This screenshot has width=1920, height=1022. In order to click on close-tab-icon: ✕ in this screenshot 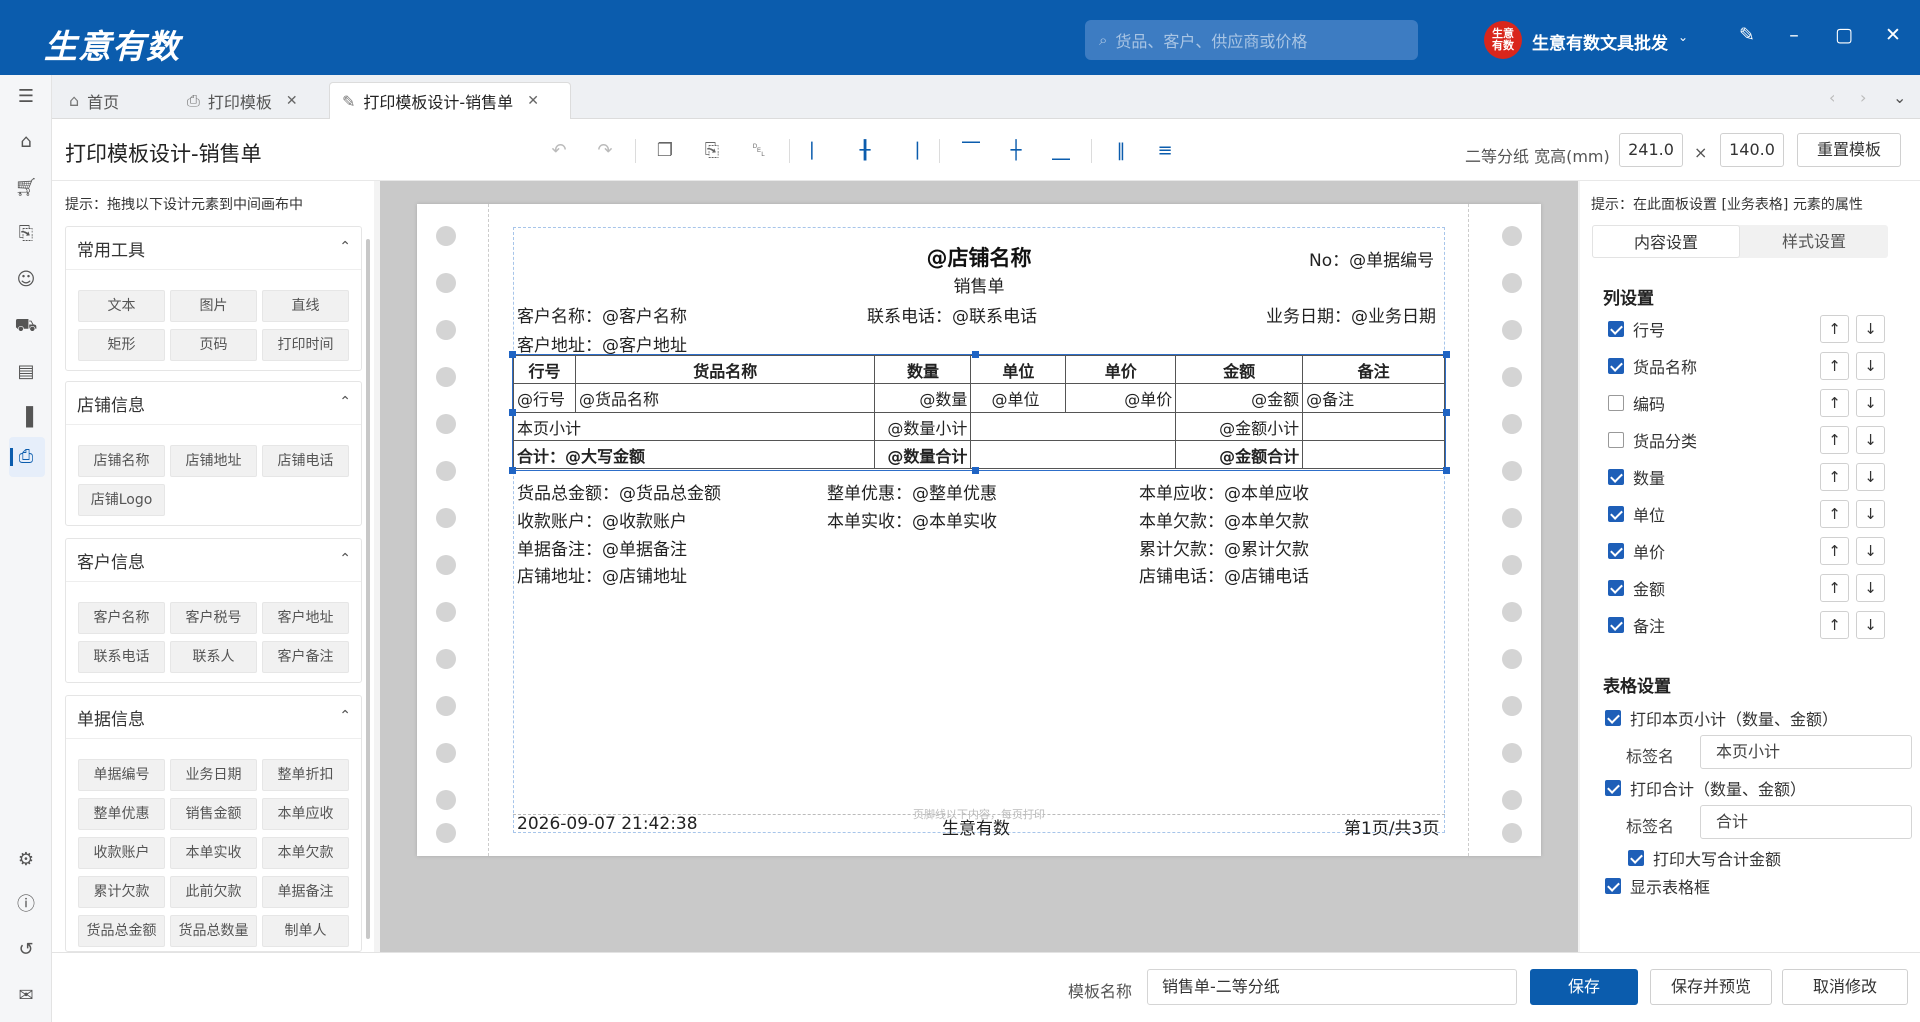, I will do `click(292, 101)`.